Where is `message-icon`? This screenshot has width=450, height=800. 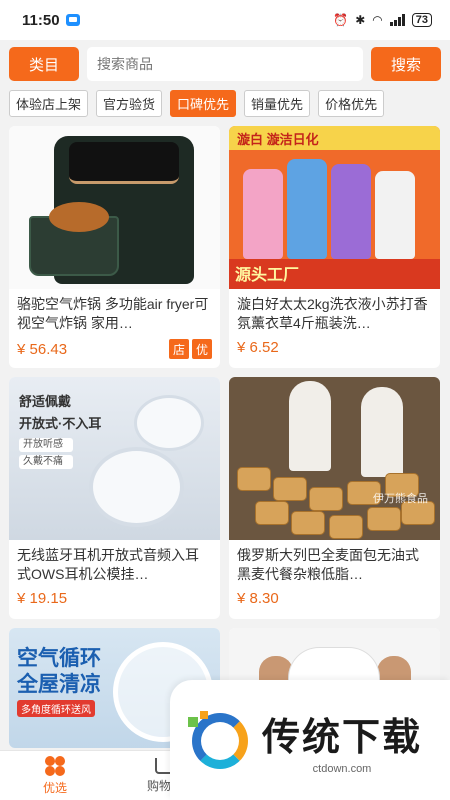 message-icon is located at coordinates (72, 20).